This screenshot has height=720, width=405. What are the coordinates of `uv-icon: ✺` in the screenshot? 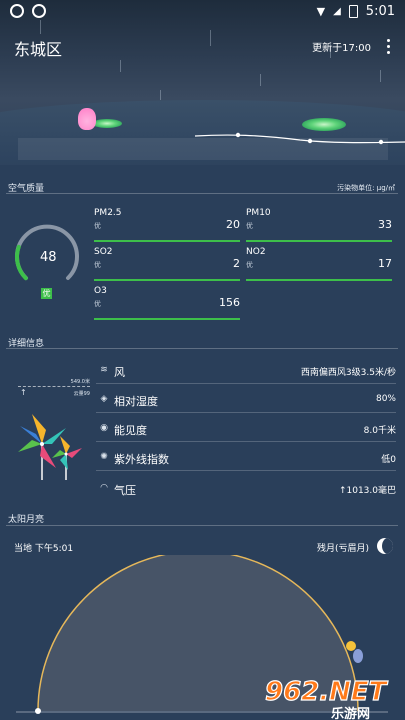 It's located at (104, 457).